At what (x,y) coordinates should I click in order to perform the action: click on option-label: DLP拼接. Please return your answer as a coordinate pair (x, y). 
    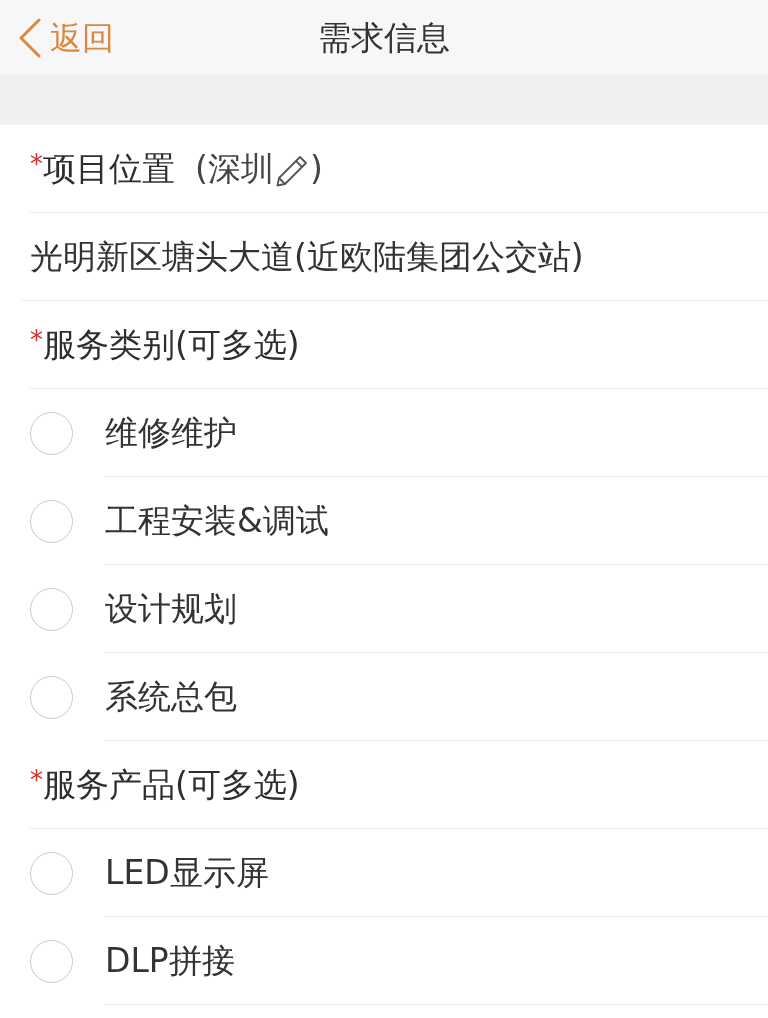
    Looking at the image, I should click on (170, 960).